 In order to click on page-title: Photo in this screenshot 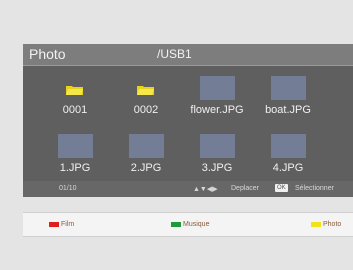, I will do `click(47, 54)`.